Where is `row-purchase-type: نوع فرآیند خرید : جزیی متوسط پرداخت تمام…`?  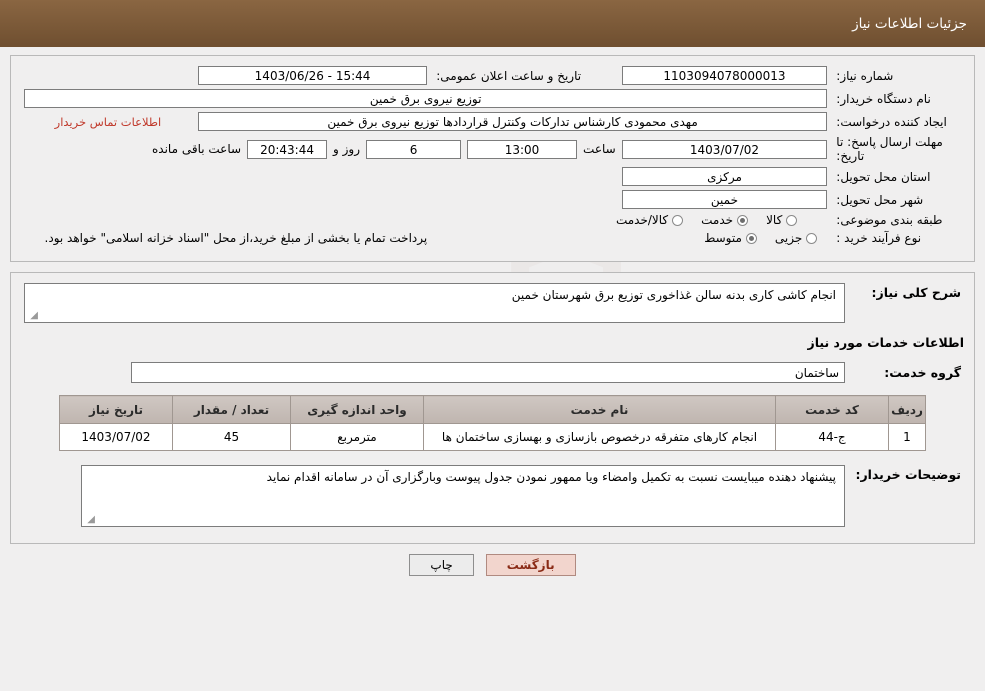
row-purchase-type: نوع فرآیند خرید : جزیی متوسط پرداخت تمام… is located at coordinates (492, 238).